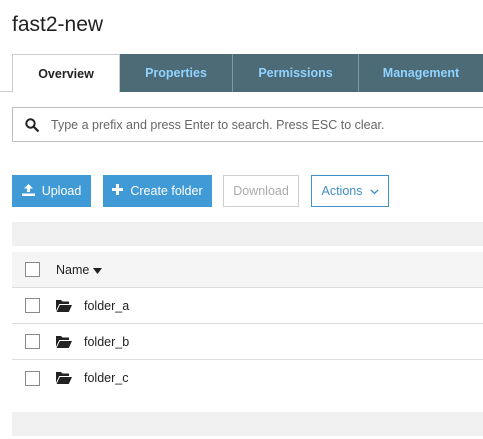  I want to click on create-folder-label: Create folder, so click(166, 191).